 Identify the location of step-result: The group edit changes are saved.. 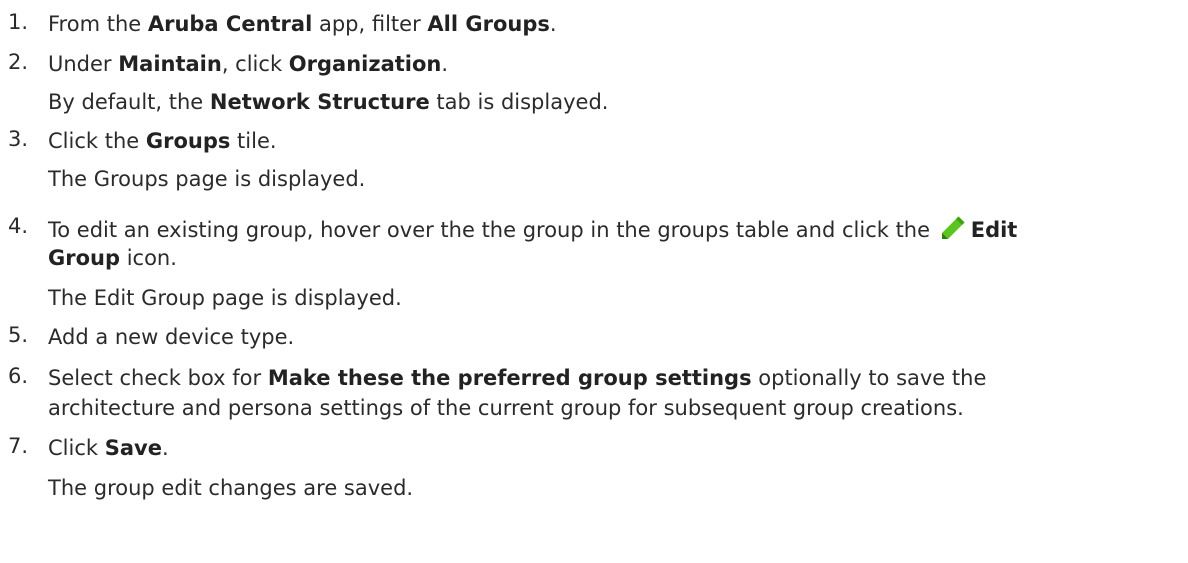
(230, 488).